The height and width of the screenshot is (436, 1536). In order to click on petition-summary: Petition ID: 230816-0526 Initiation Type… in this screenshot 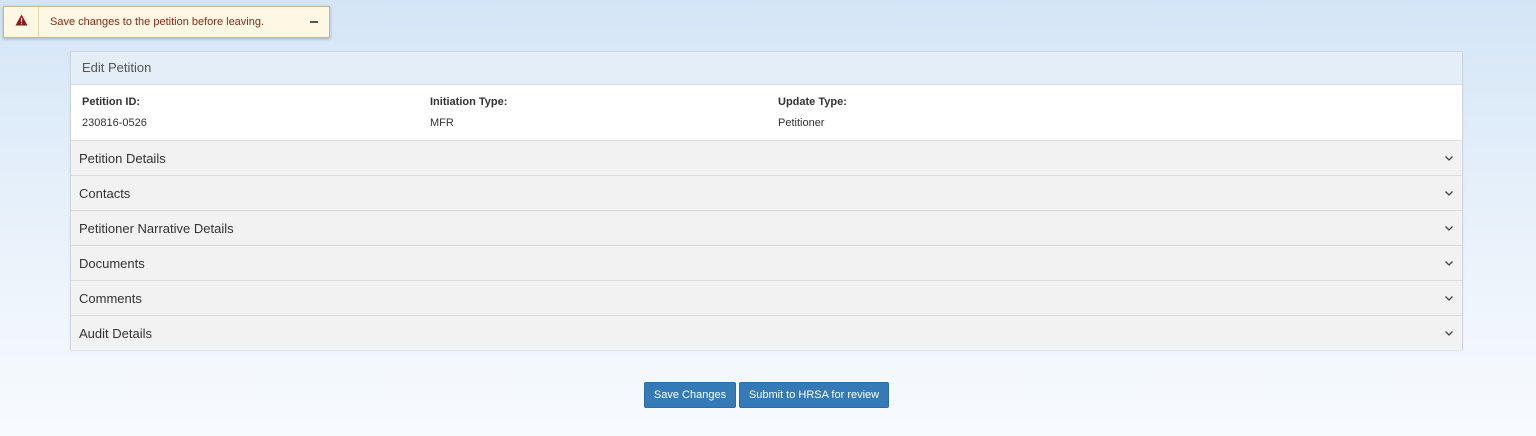, I will do `click(766, 112)`.